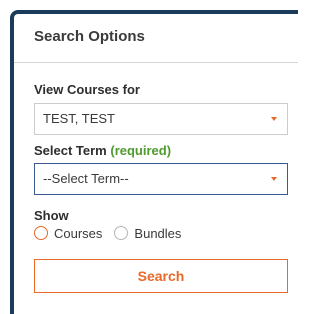 This screenshot has height=314, width=320. I want to click on show-label: Show, so click(51, 215).